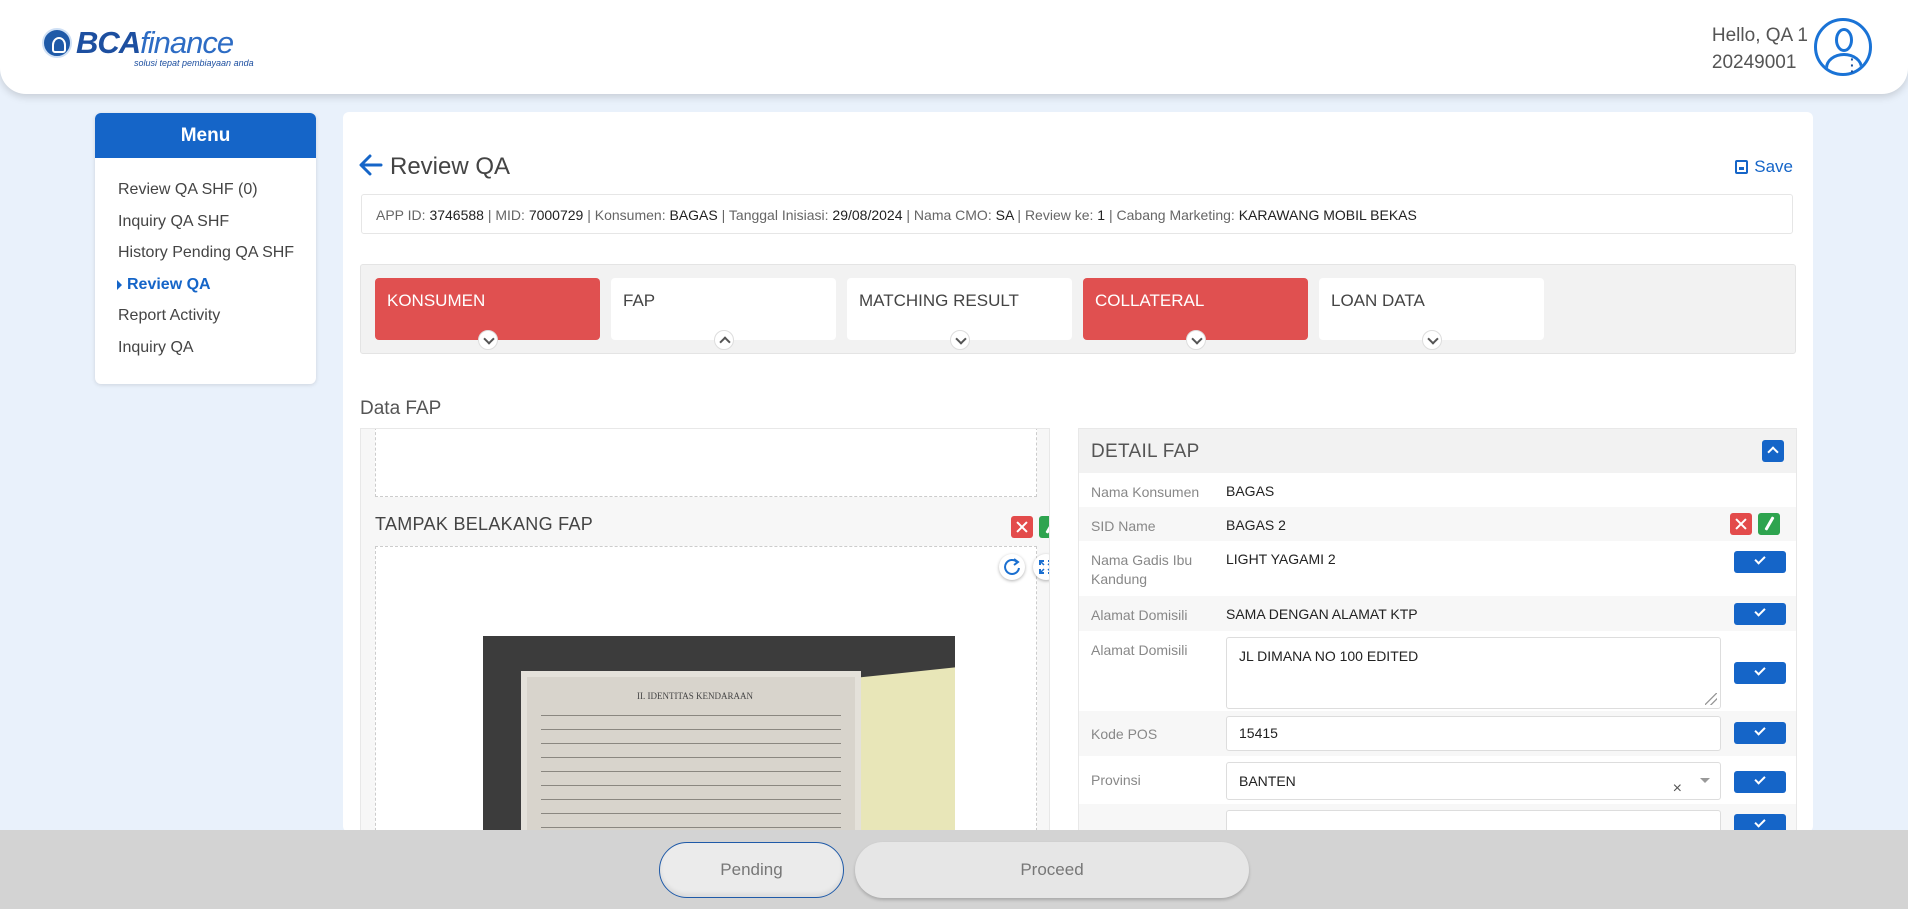 Image resolution: width=1908 pixels, height=909 pixels. Describe the element at coordinates (1327, 215) in the screenshot. I see `cabang-marketing: KARAWANG MOBIL BEKAS` at that location.